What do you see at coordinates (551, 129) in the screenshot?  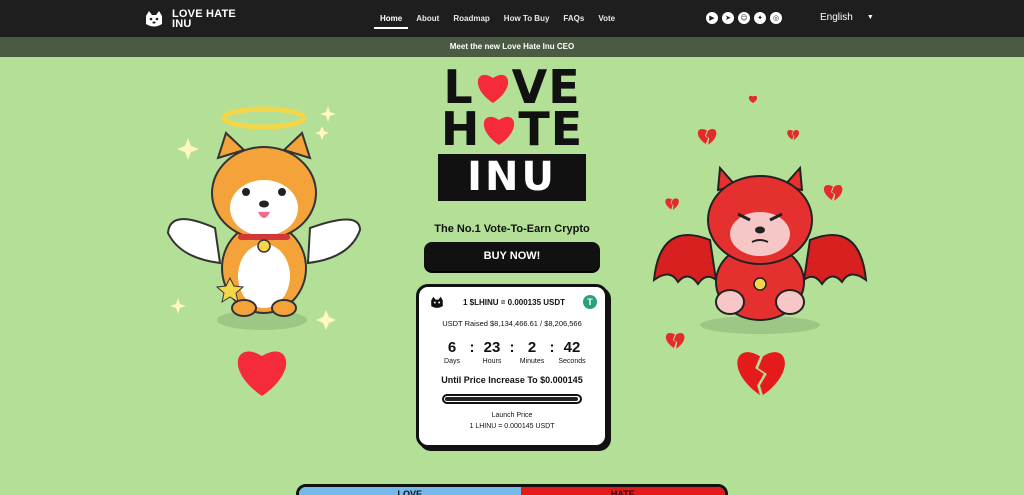 I see `hero-letters-te: TE` at bounding box center [551, 129].